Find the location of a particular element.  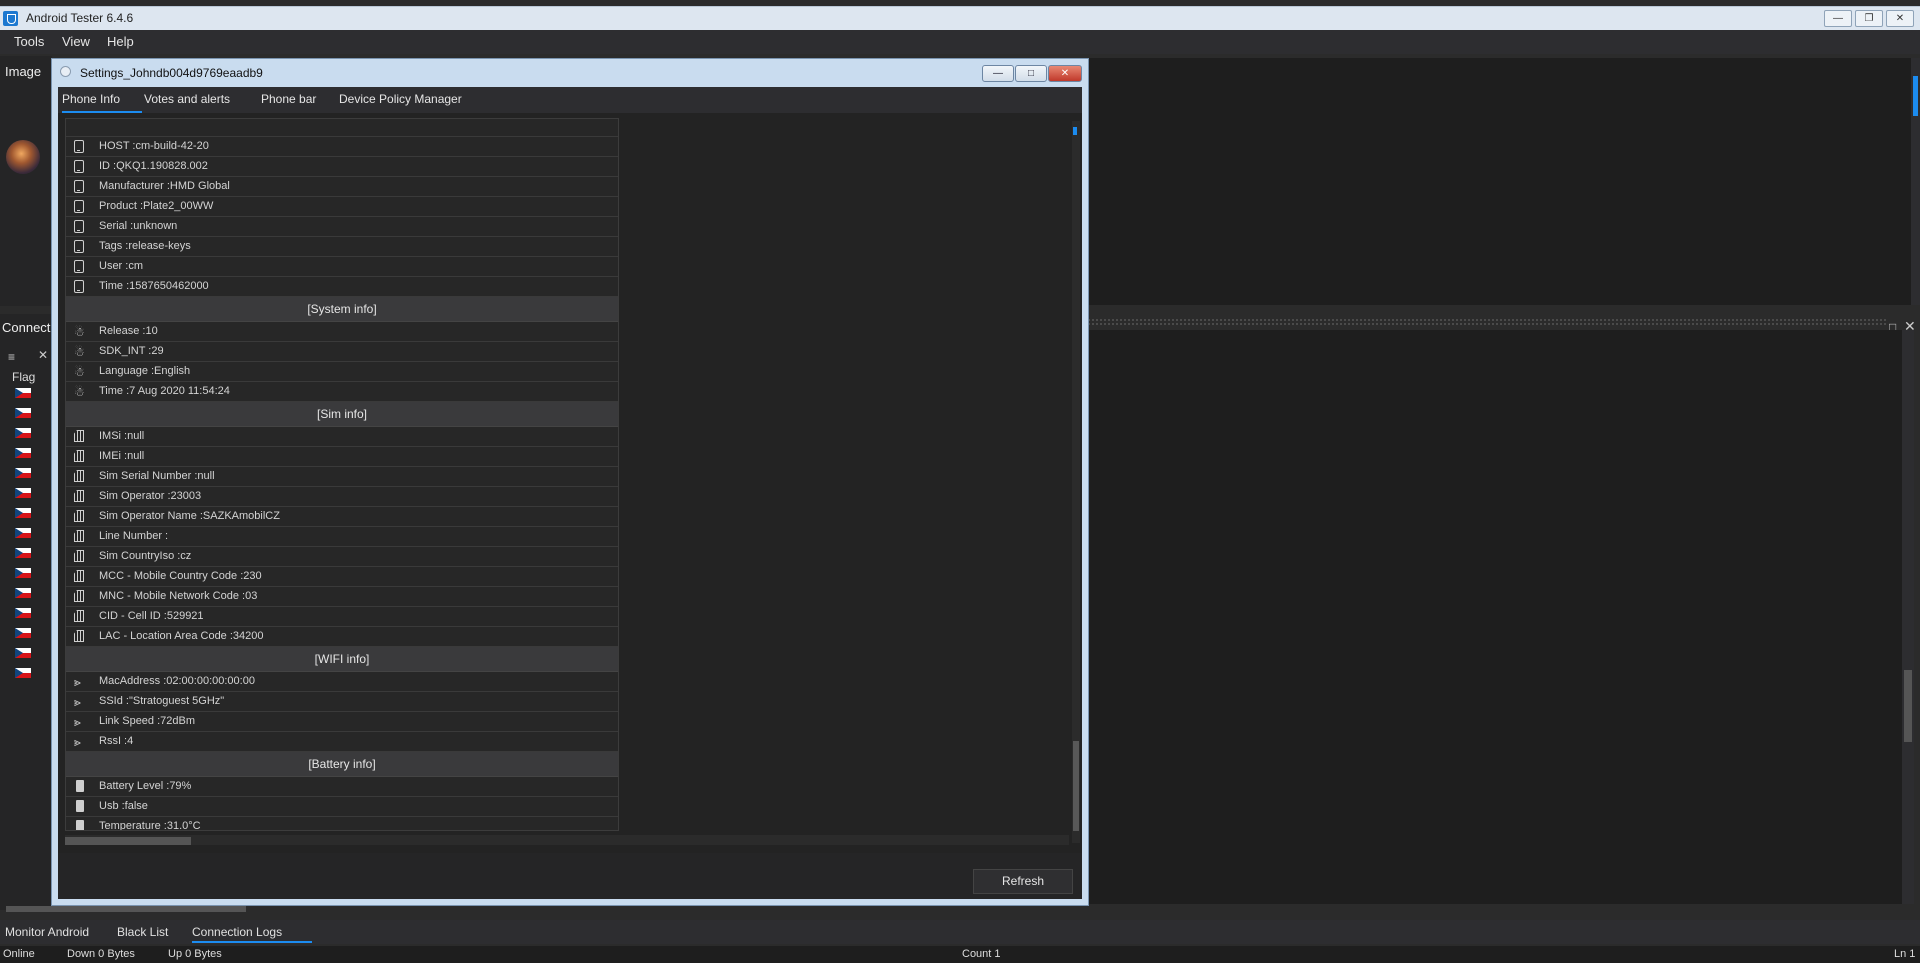

info-row: IMSi :null is located at coordinates (342, 437).